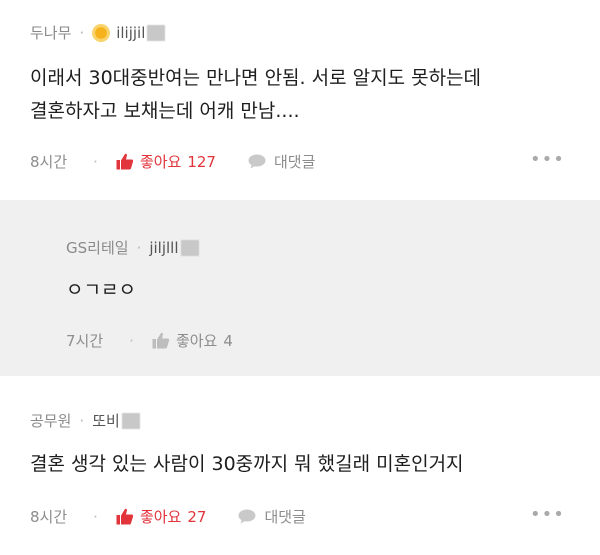  I want to click on comment-nickname: 공무원, so click(50, 420).